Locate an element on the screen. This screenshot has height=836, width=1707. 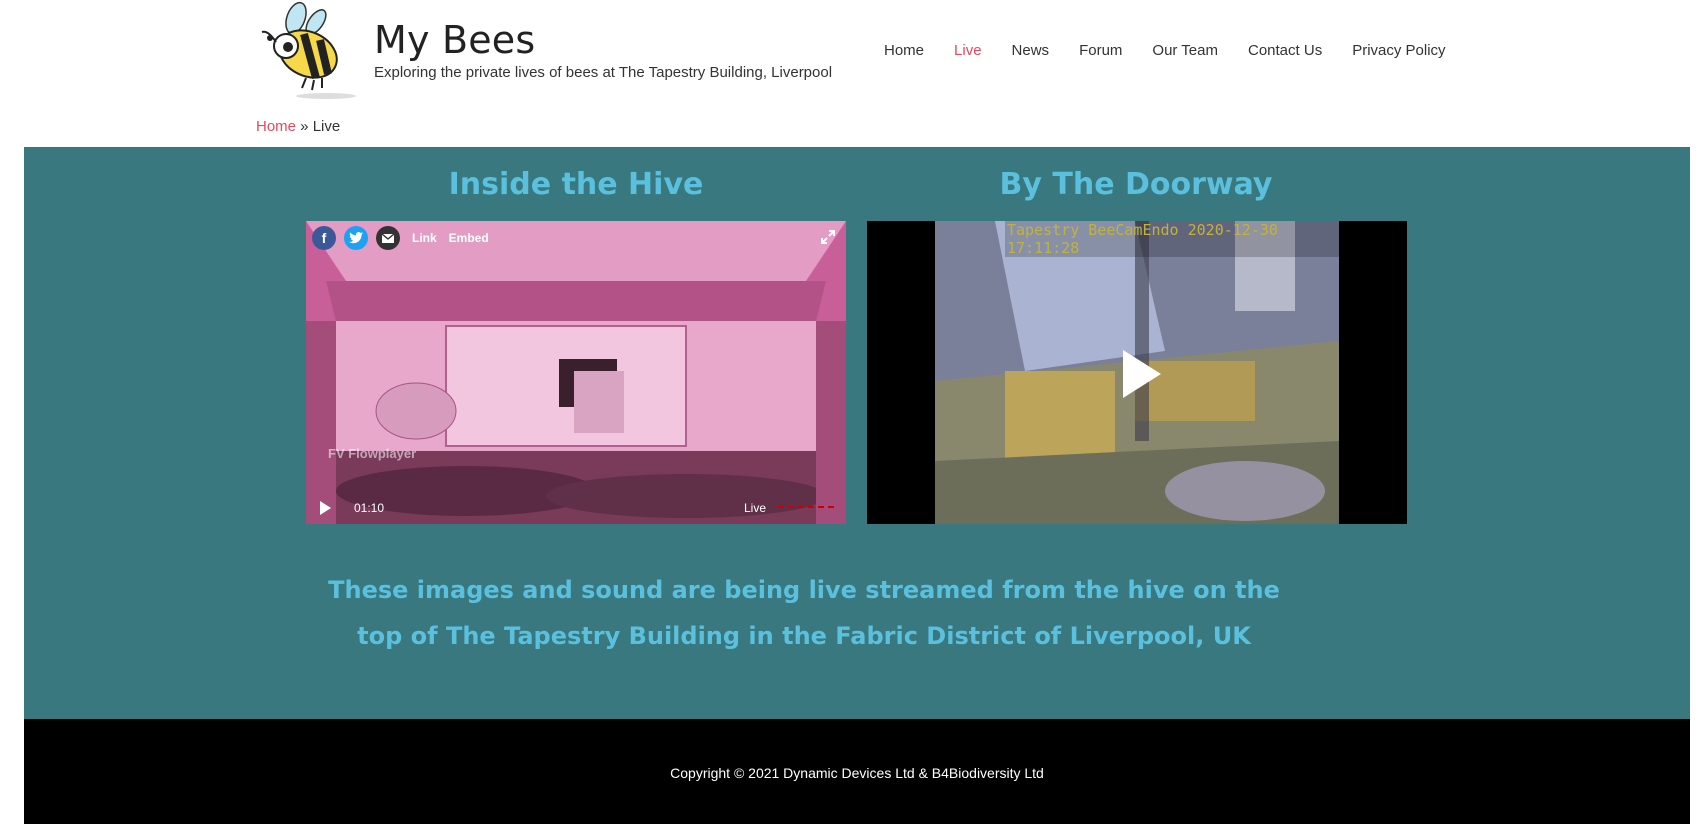
play-icon-large is located at coordinates (1142, 374).